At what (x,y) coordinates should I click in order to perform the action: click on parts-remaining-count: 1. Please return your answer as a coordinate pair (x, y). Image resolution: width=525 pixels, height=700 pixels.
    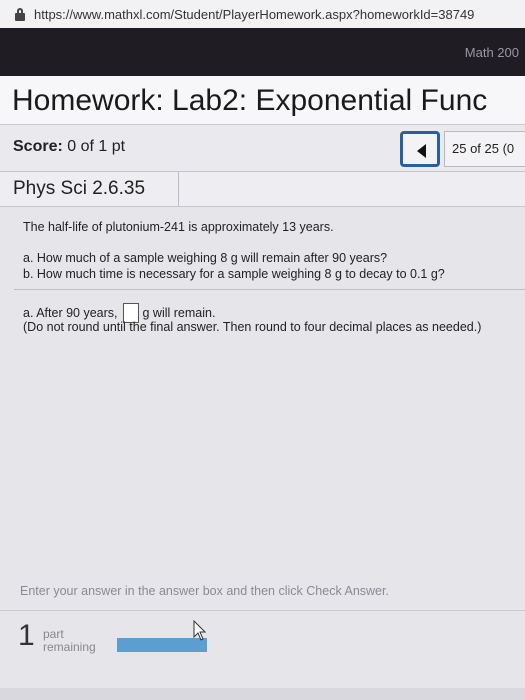
    Looking at the image, I should click on (26, 635).